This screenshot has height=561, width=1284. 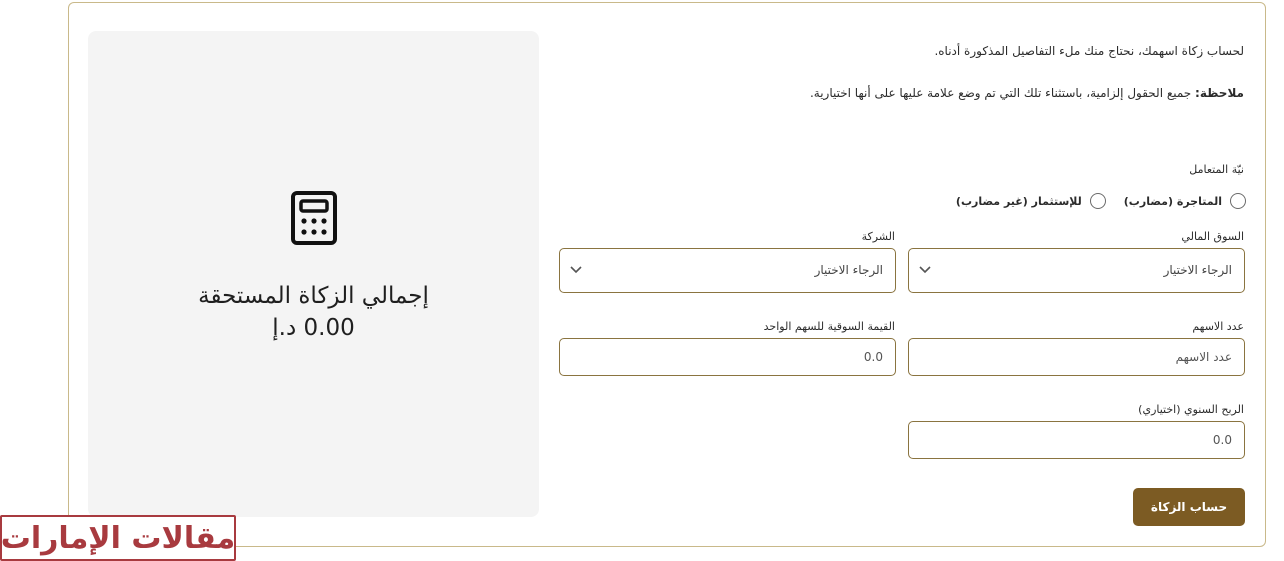 I want to click on market-select-value: الرجاء الاختيار, so click(x=1197, y=270).